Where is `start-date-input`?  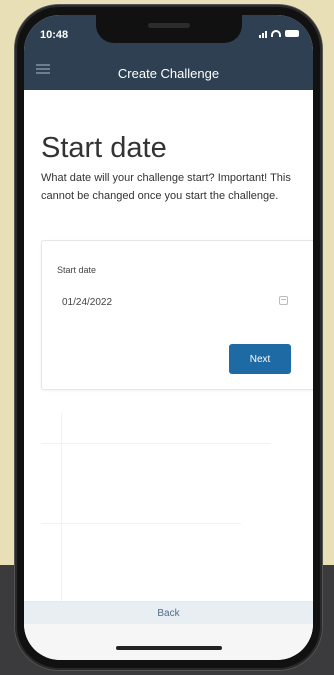 start-date-input is located at coordinates (173, 302).